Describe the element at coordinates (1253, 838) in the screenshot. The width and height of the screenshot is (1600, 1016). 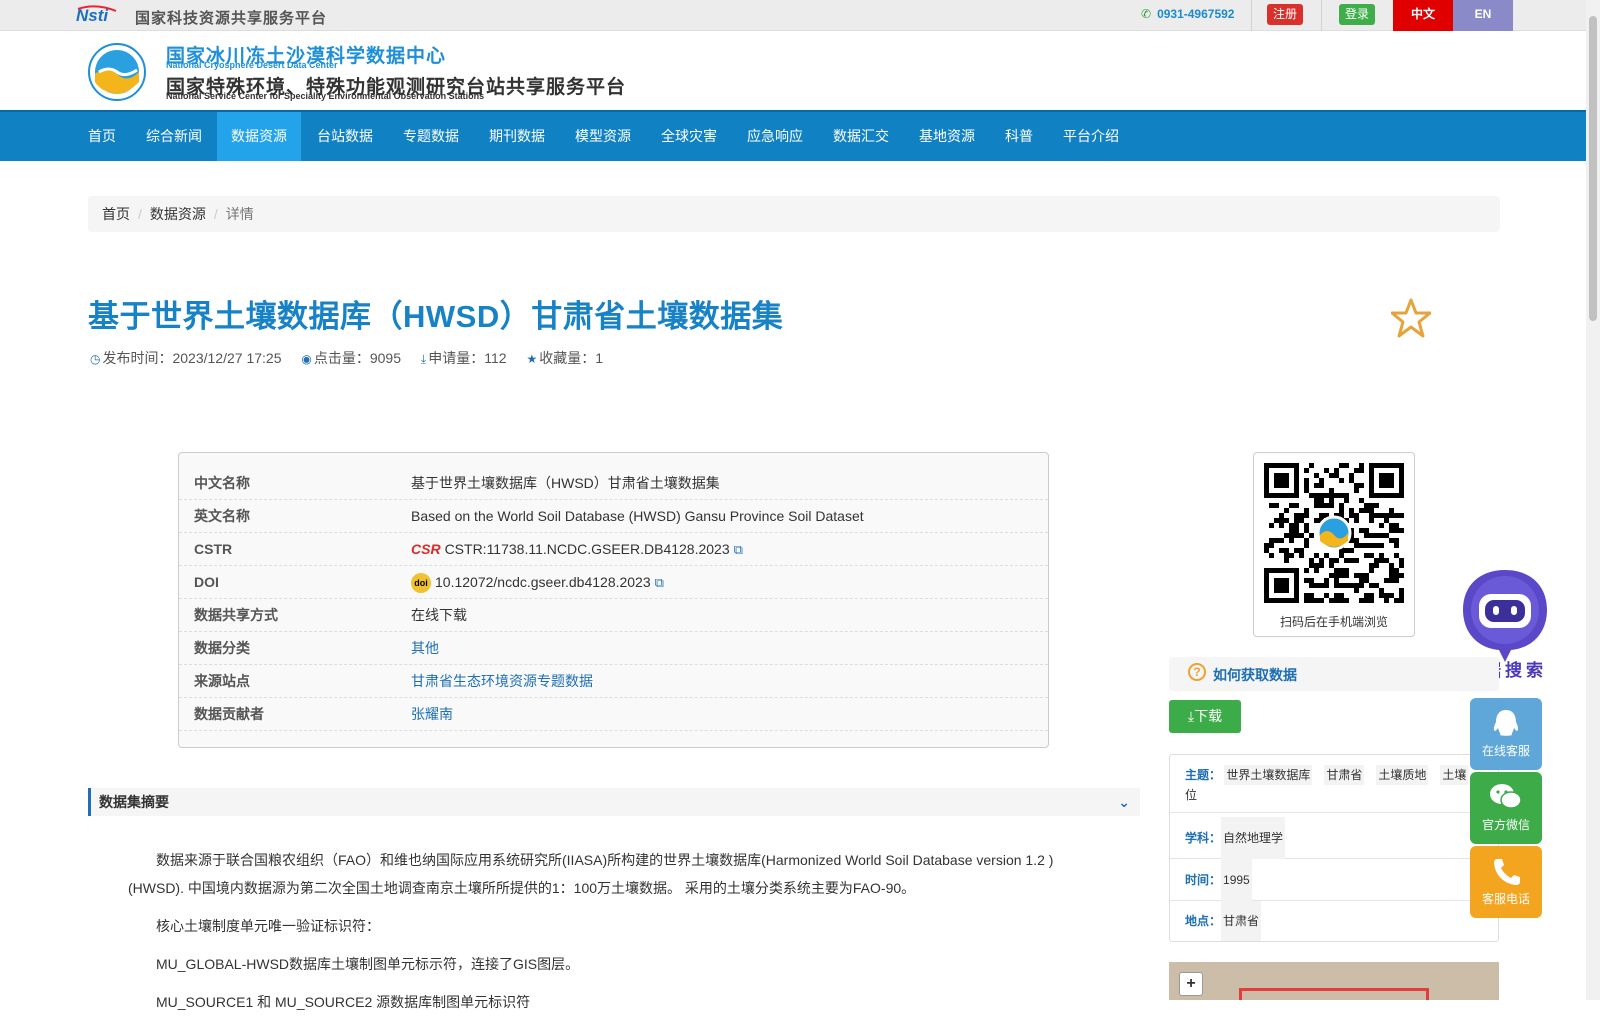
I see `tag-chip: 自然地理学` at that location.